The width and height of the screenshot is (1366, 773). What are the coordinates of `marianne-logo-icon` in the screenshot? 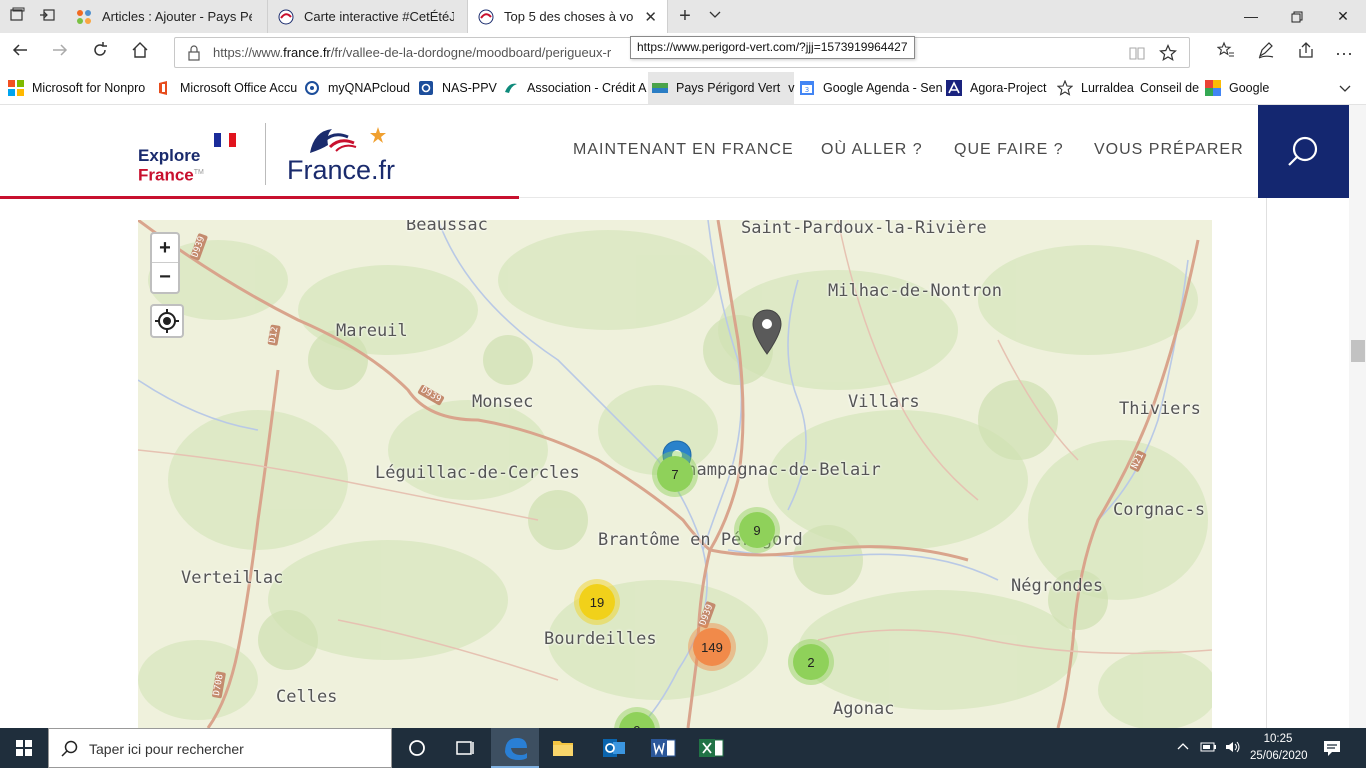 It's located at (348, 140).